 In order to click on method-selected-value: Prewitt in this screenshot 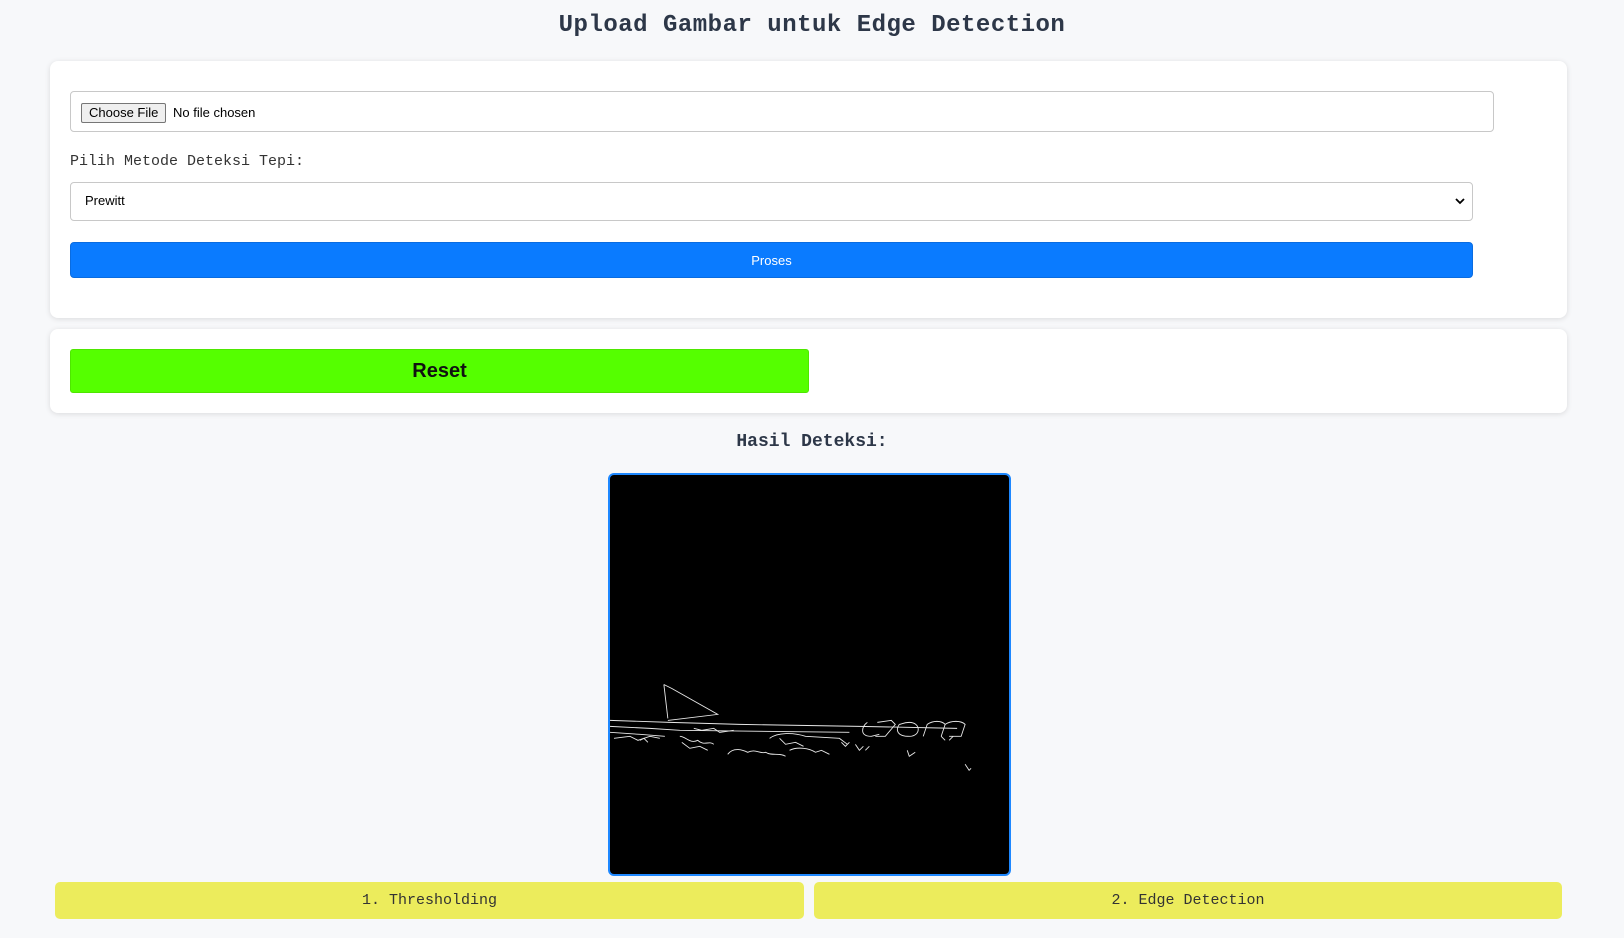, I will do `click(105, 200)`.